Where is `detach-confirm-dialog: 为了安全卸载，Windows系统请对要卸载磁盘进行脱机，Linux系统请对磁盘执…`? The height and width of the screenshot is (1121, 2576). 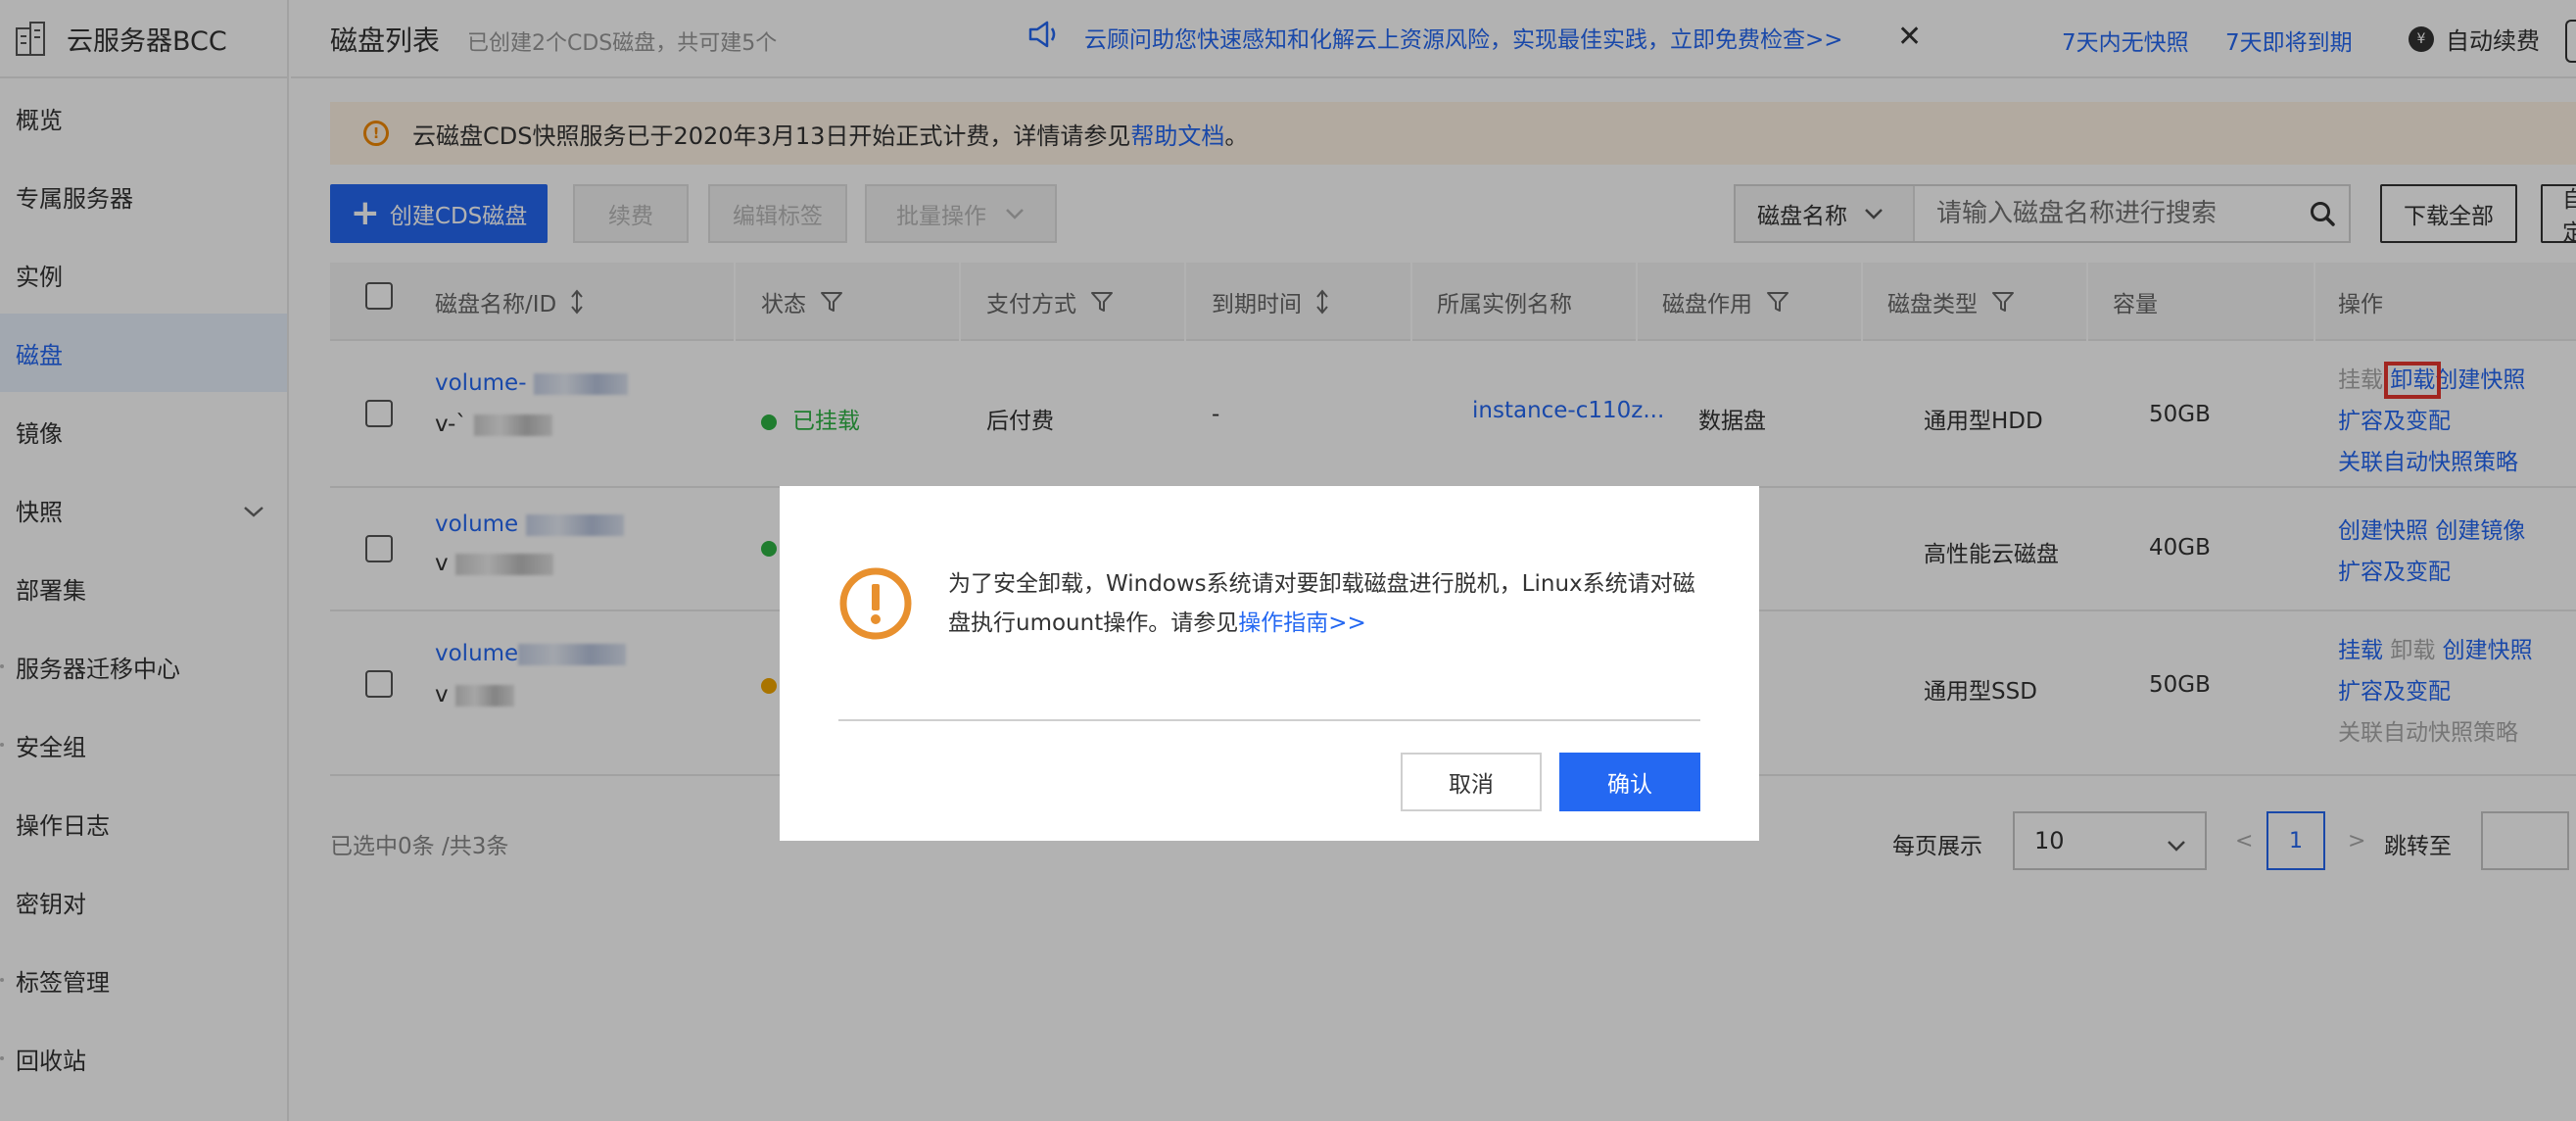
detach-confirm-dialog: 为了安全卸载，Windows系统请对要卸载磁盘进行脱机，Linux系统请对磁盘执… is located at coordinates (1269, 663).